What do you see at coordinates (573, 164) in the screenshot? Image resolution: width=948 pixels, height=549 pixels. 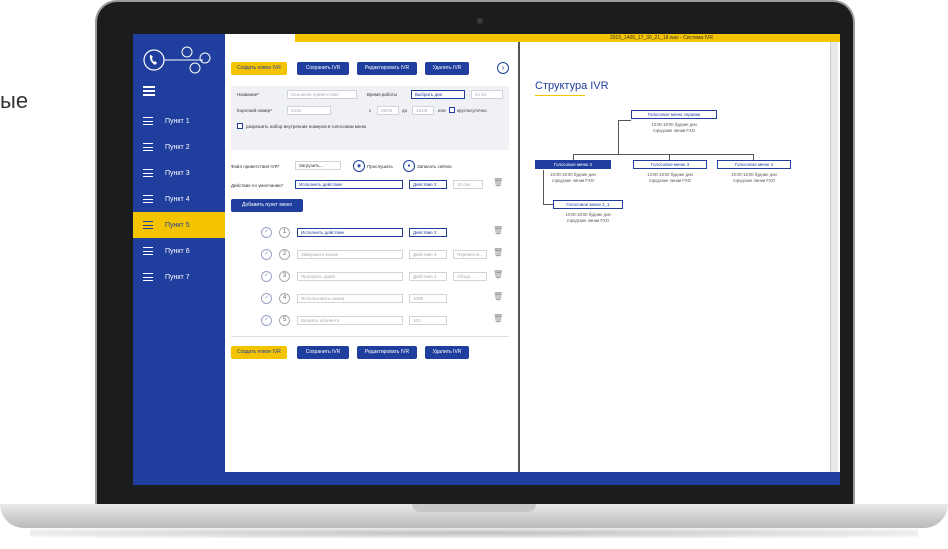 I see `ivr-node-level1: Голосовое меню 2` at bounding box center [573, 164].